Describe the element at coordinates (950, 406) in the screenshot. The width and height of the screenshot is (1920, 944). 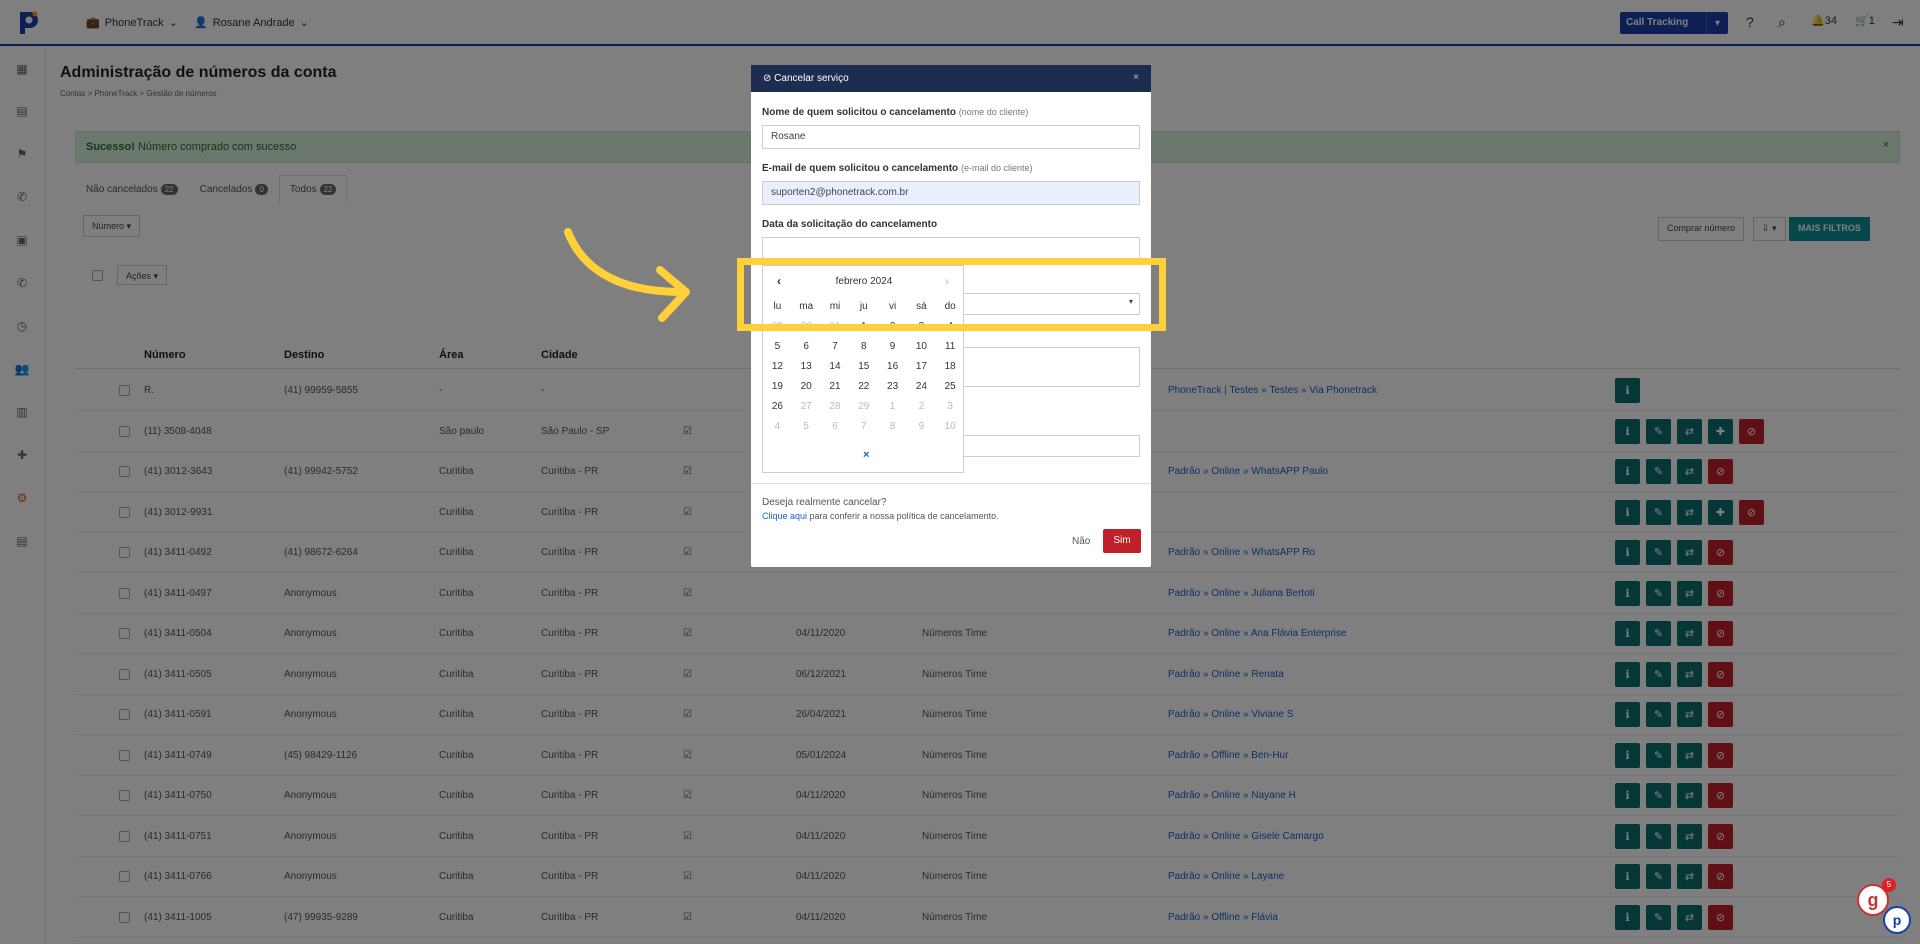
I see `day-cell: 3` at that location.